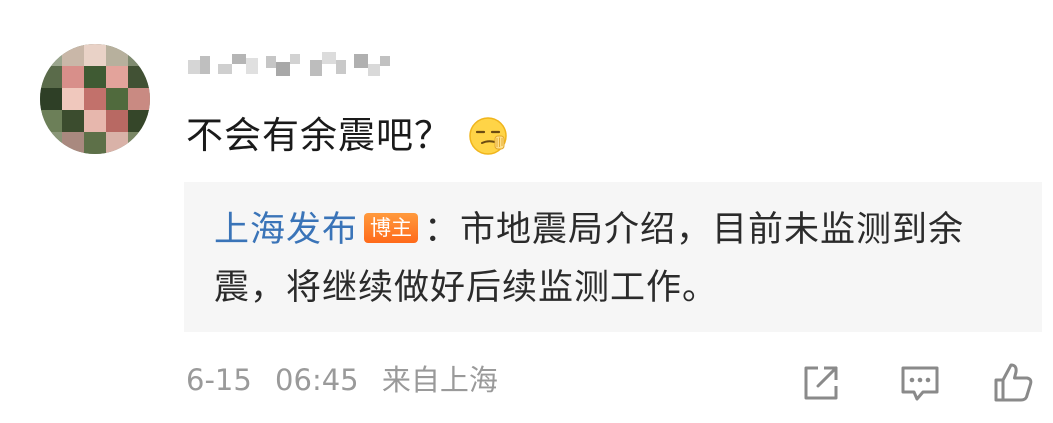 This screenshot has width=1053, height=423. Describe the element at coordinates (391, 228) in the screenshot. I see `blogger-badge: 博主` at that location.